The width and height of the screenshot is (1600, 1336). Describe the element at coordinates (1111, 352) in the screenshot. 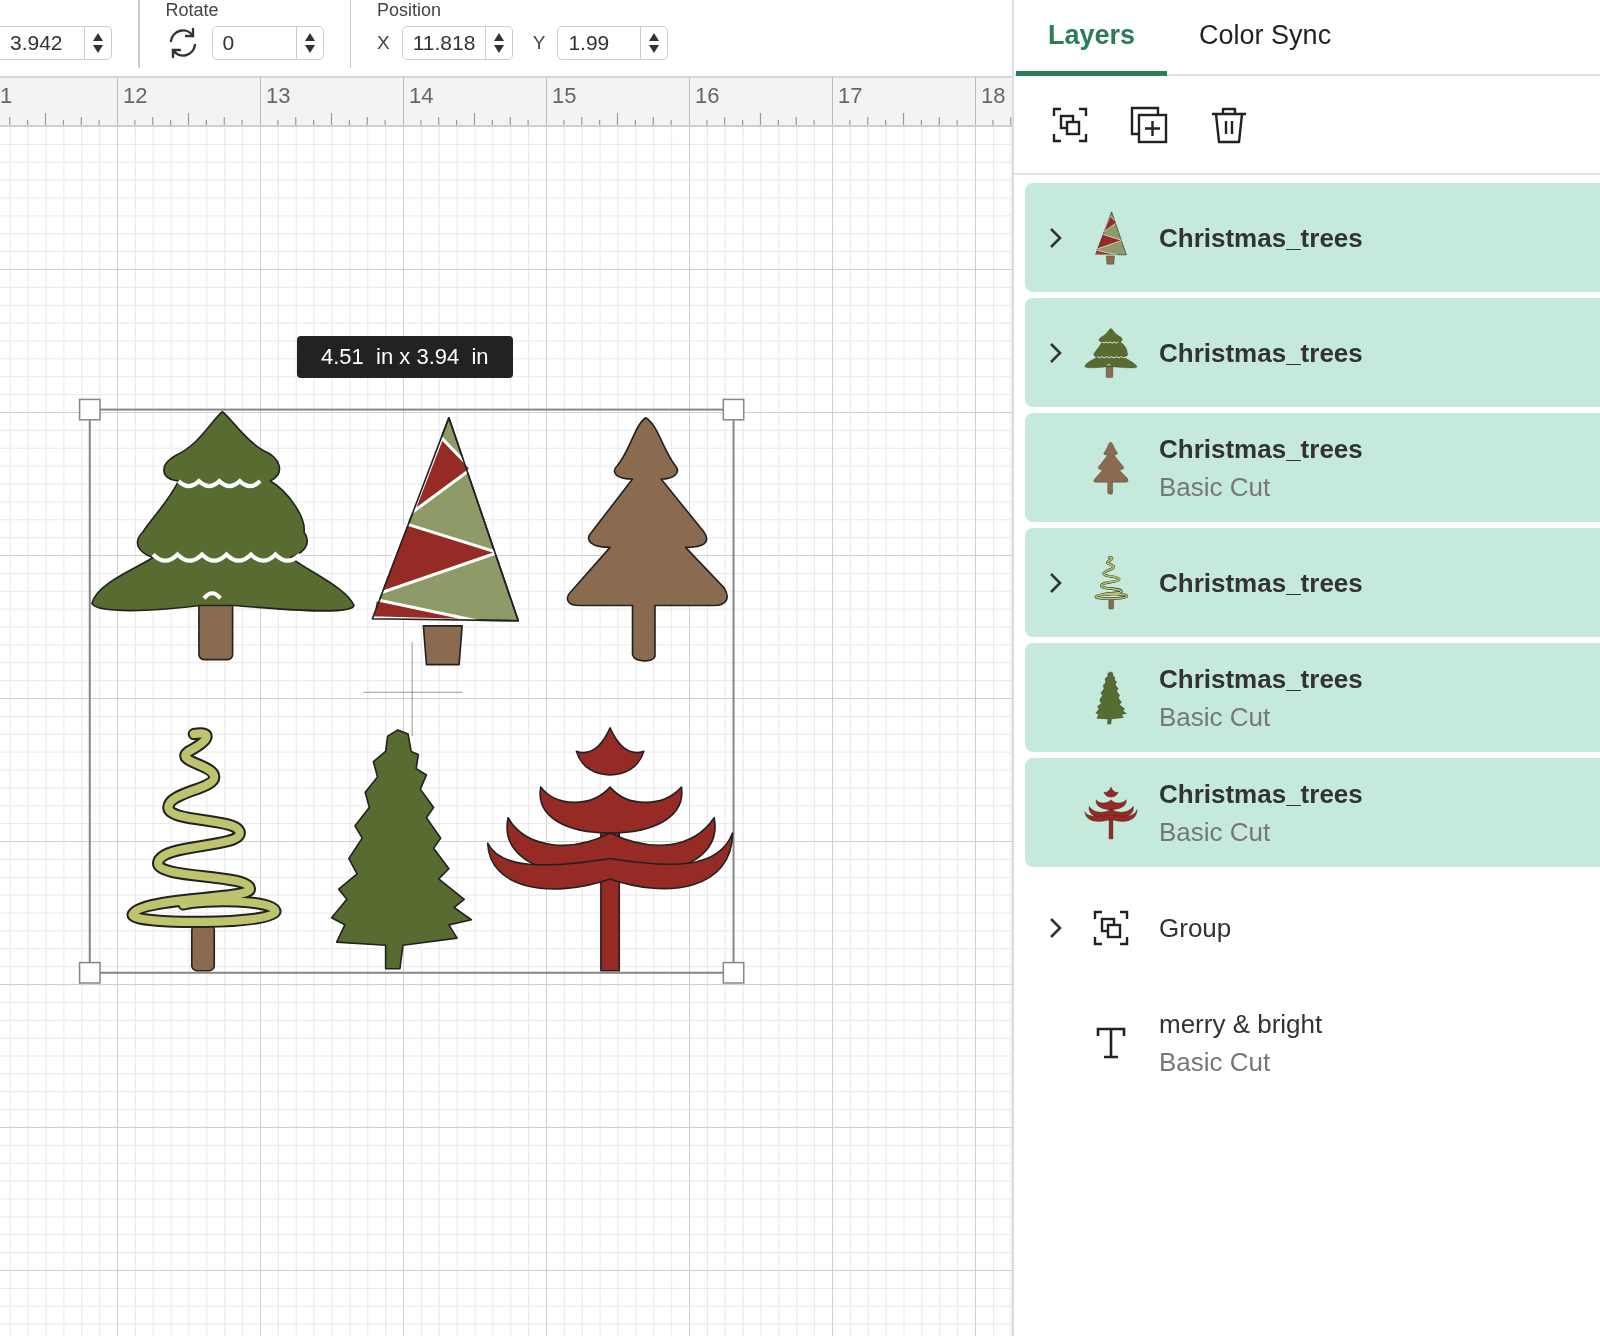

I see `snowy-tree-icon` at that location.